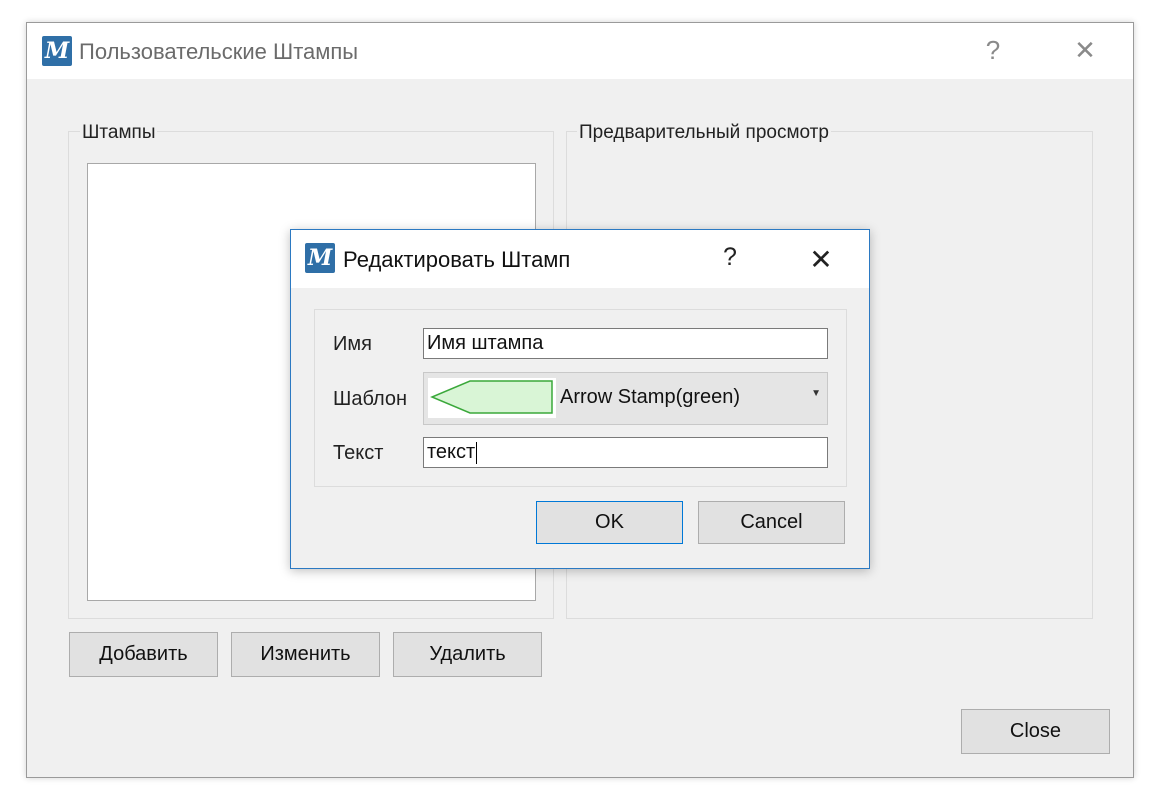 The width and height of the screenshot is (1162, 803). I want to click on edit-button: Изменить, so click(305, 654).